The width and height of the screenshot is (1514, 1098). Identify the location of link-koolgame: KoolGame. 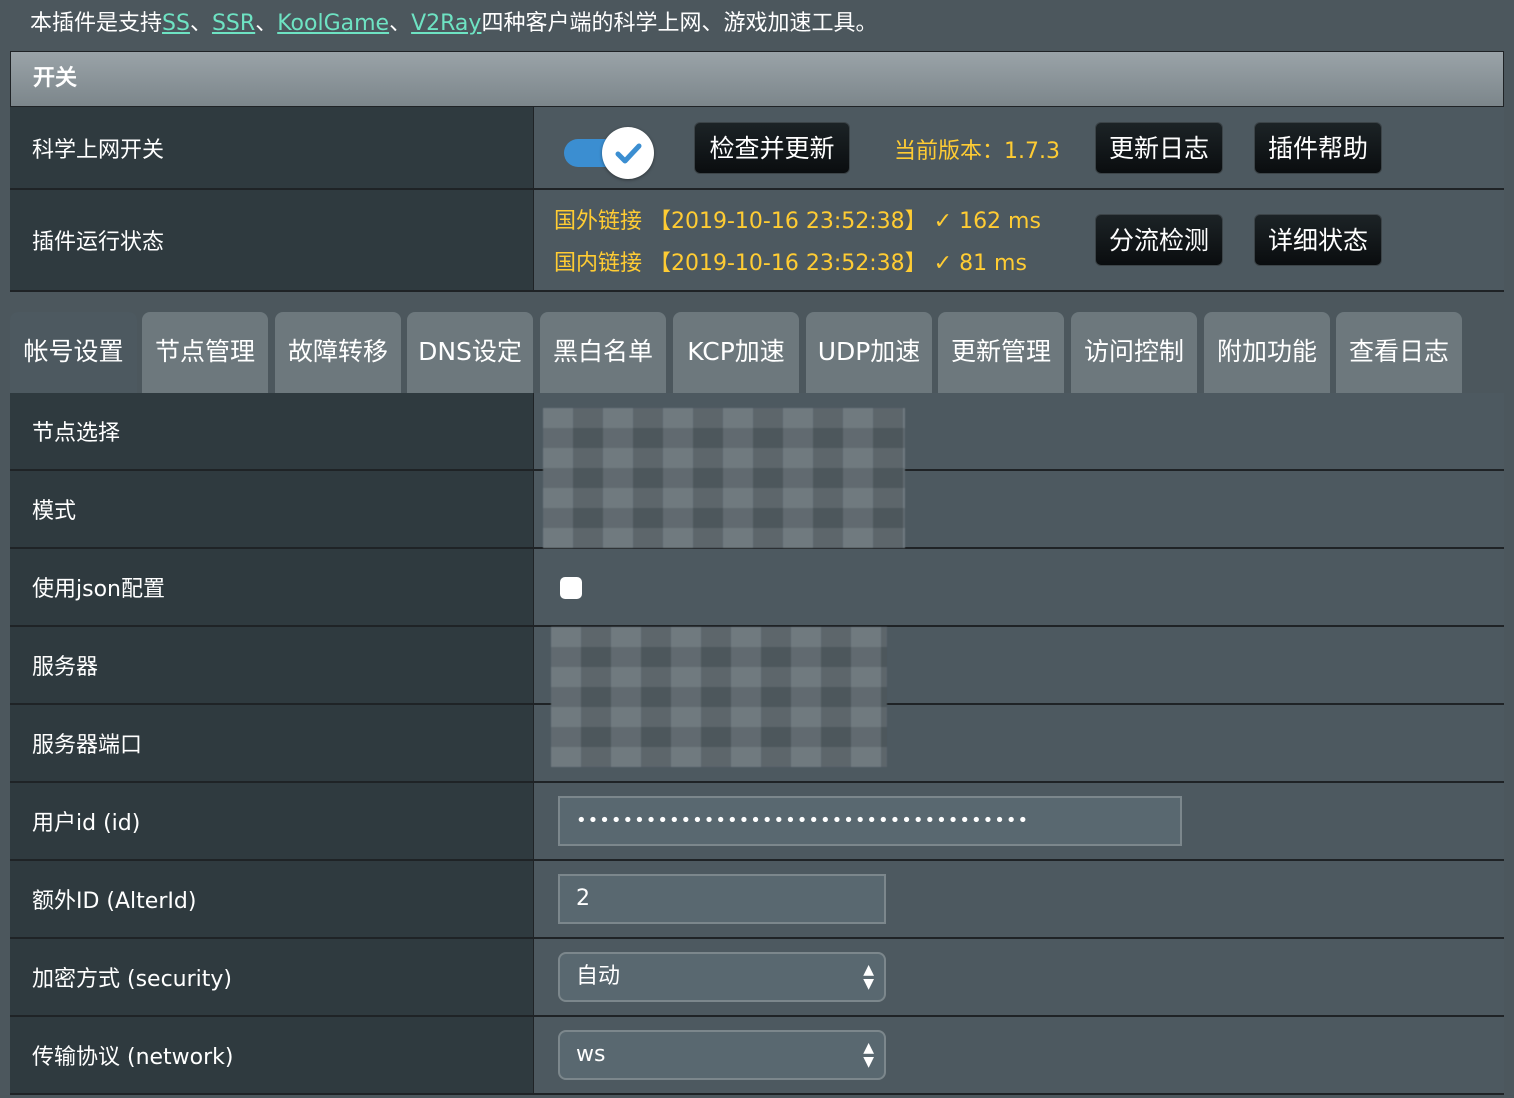
(333, 23).